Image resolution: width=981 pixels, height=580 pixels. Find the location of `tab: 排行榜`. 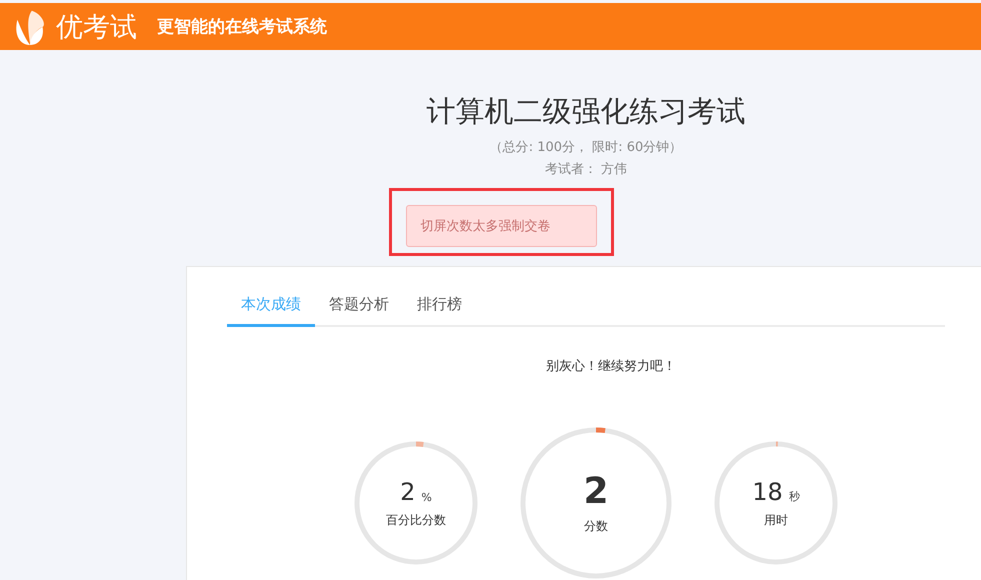

tab: 排行榜 is located at coordinates (439, 307).